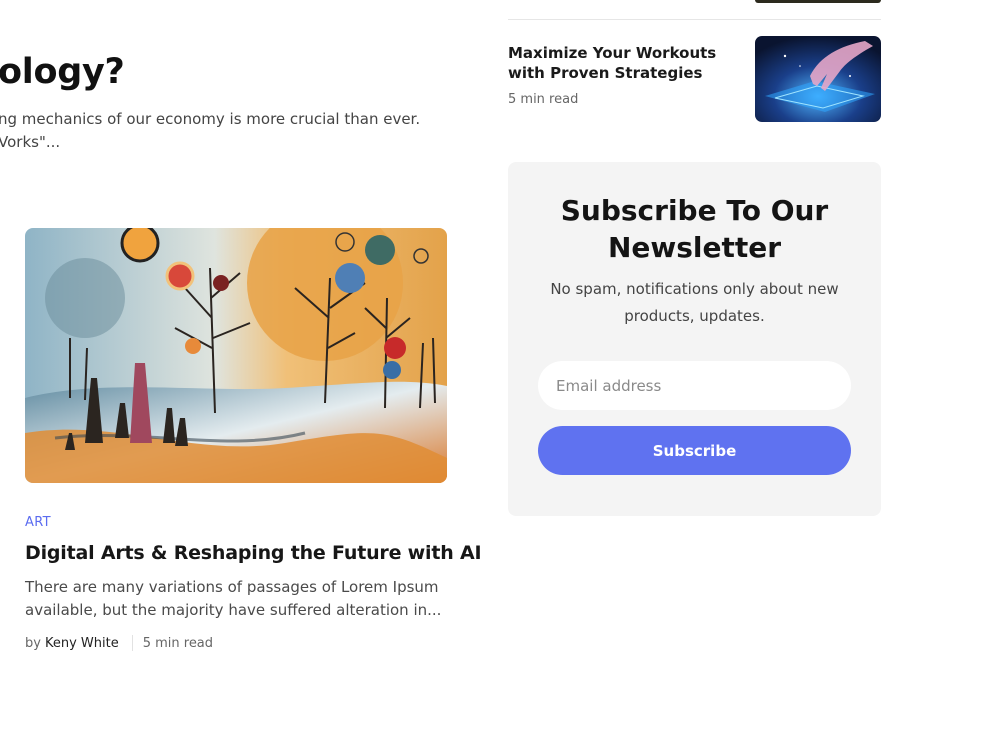 This screenshot has height=745, width=1000. Describe the element at coordinates (818, 79) in the screenshot. I see `sidebar-post-thumbnail` at that location.